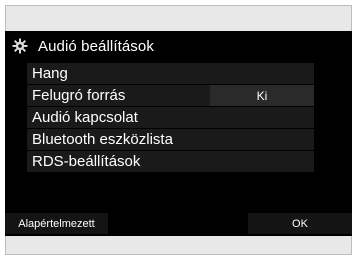 The image size is (357, 260). I want to click on menu-item-label: Felugró forrás, so click(79, 95).